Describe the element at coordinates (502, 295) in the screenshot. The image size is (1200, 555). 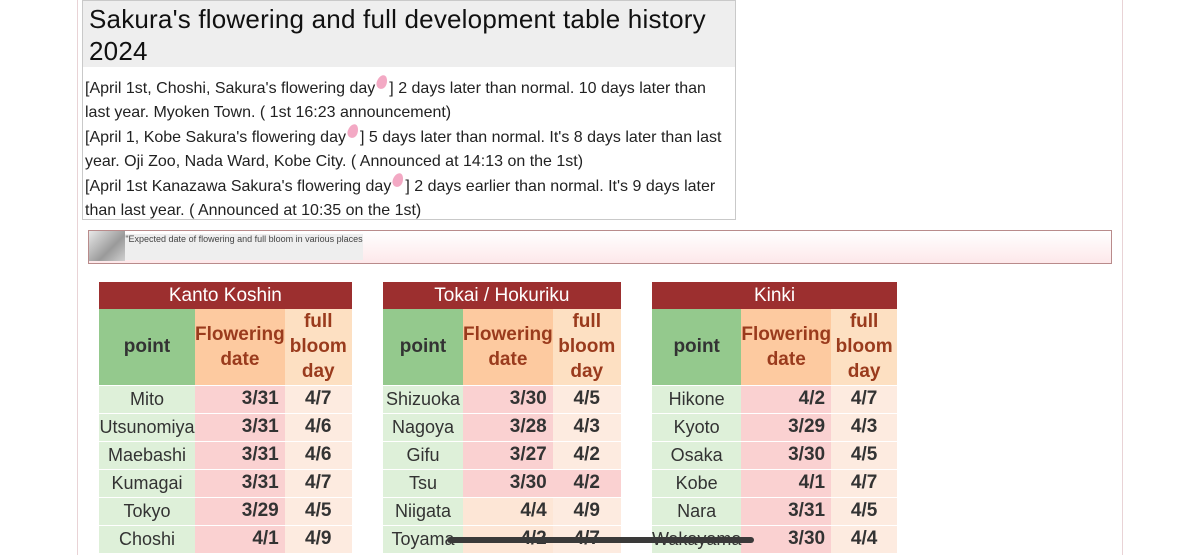
I see `region-header: Tokai / Hokuriku` at that location.